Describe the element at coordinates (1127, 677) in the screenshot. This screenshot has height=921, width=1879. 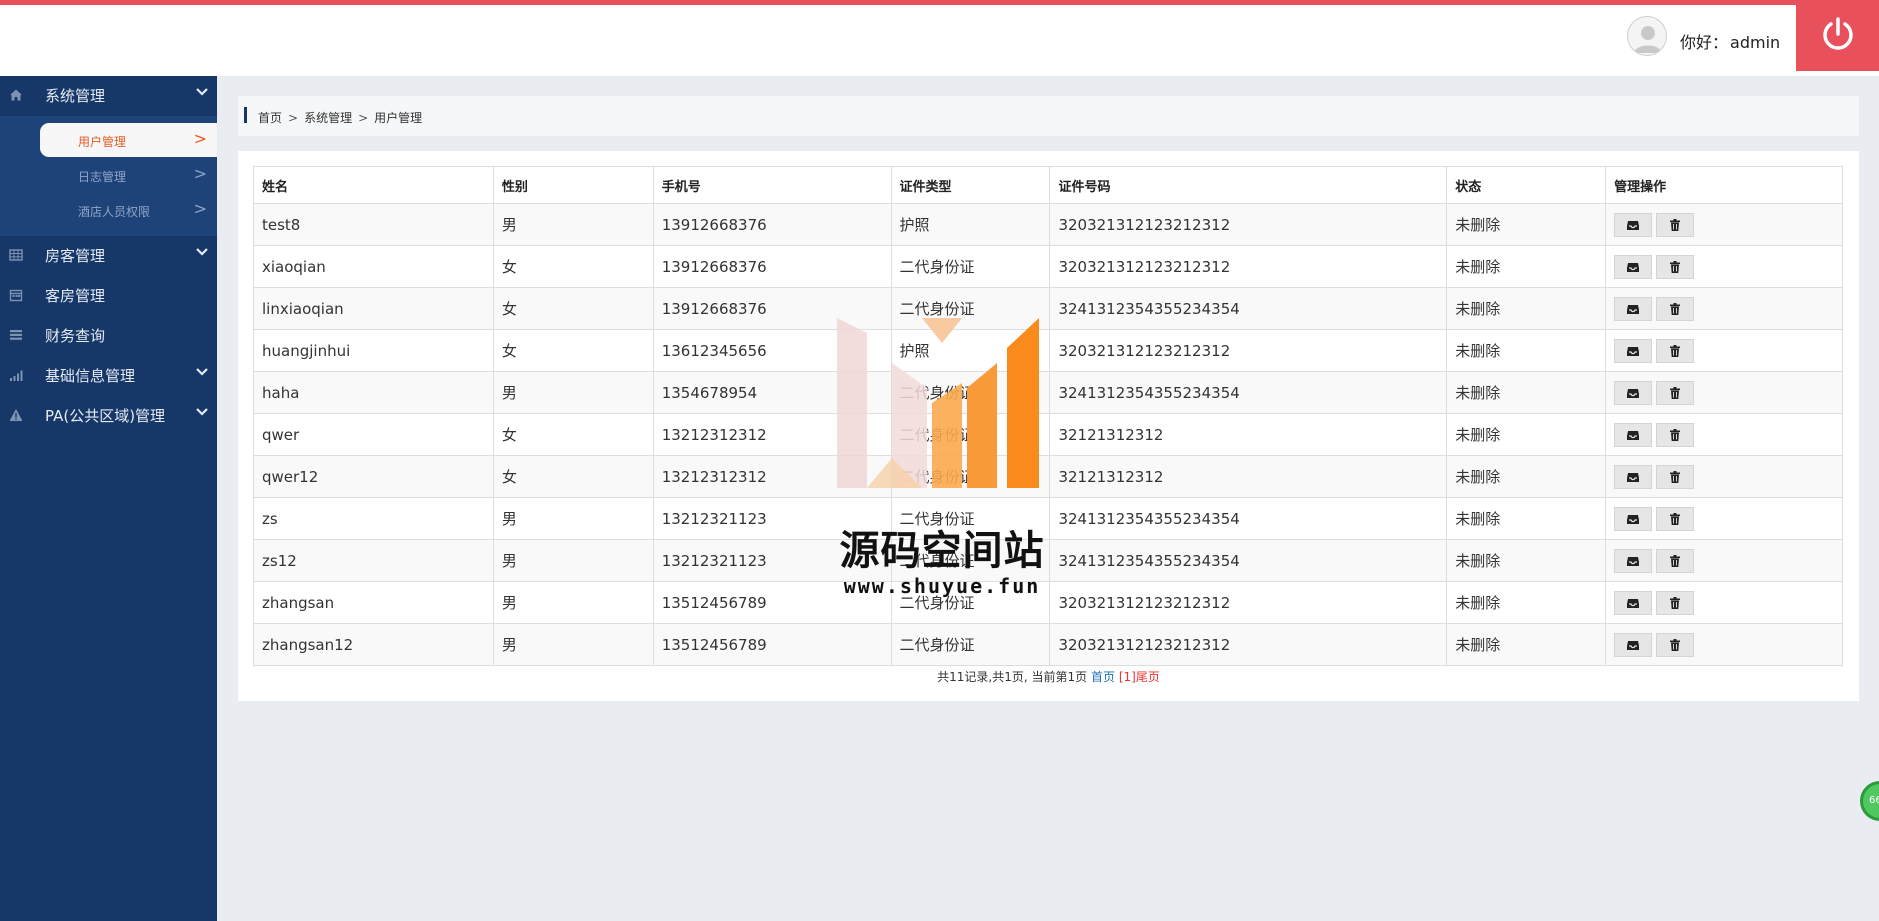
I see `pagination-current-page: [1]` at that location.